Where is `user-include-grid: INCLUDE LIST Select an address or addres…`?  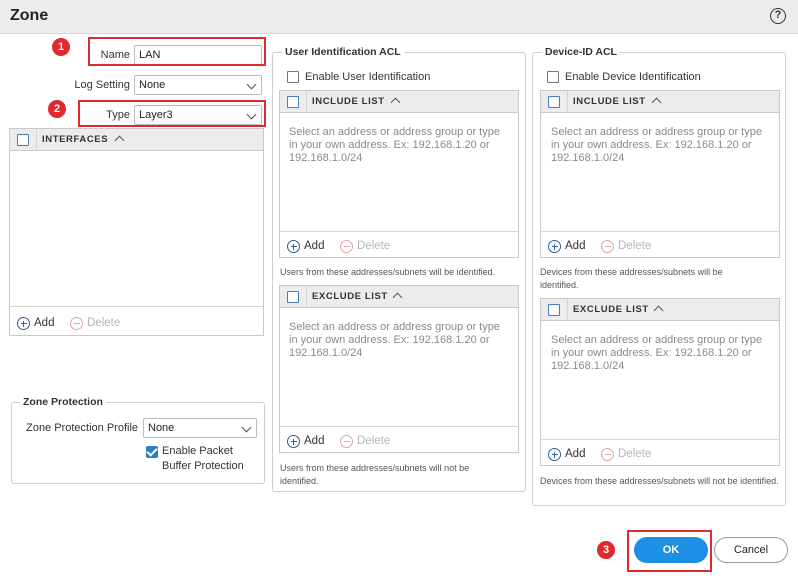
user-include-grid: INCLUDE LIST Select an address or addres… is located at coordinates (399, 174).